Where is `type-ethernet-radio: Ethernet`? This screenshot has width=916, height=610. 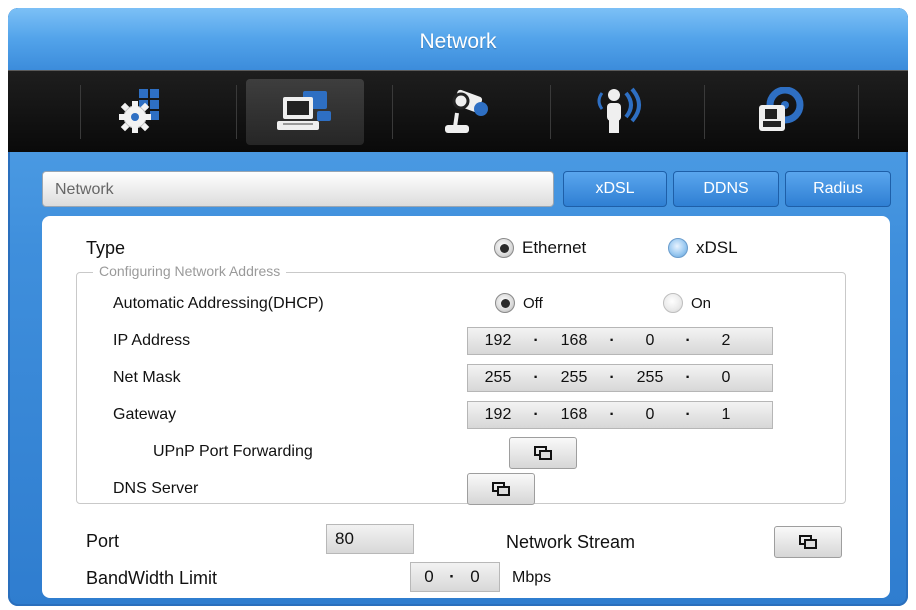 type-ethernet-radio: Ethernet is located at coordinates (540, 248).